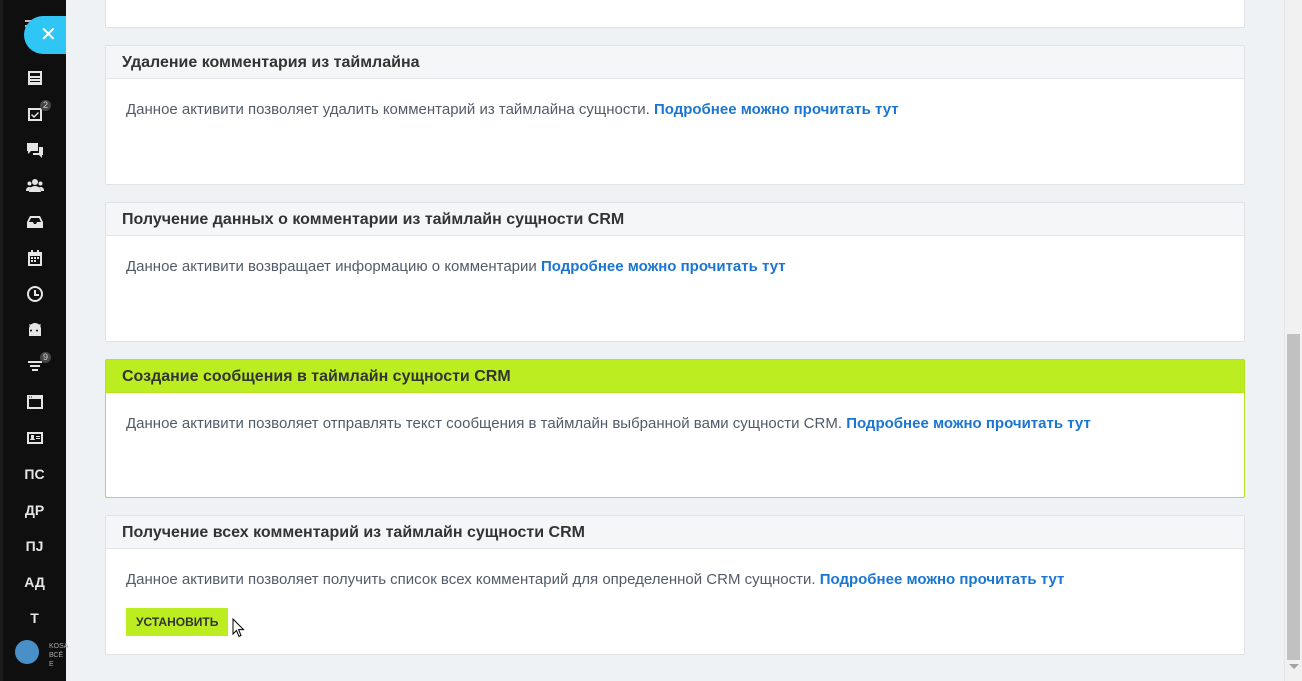 The width and height of the screenshot is (1302, 681). I want to click on vertical-scrollbar, so click(1293, 340).